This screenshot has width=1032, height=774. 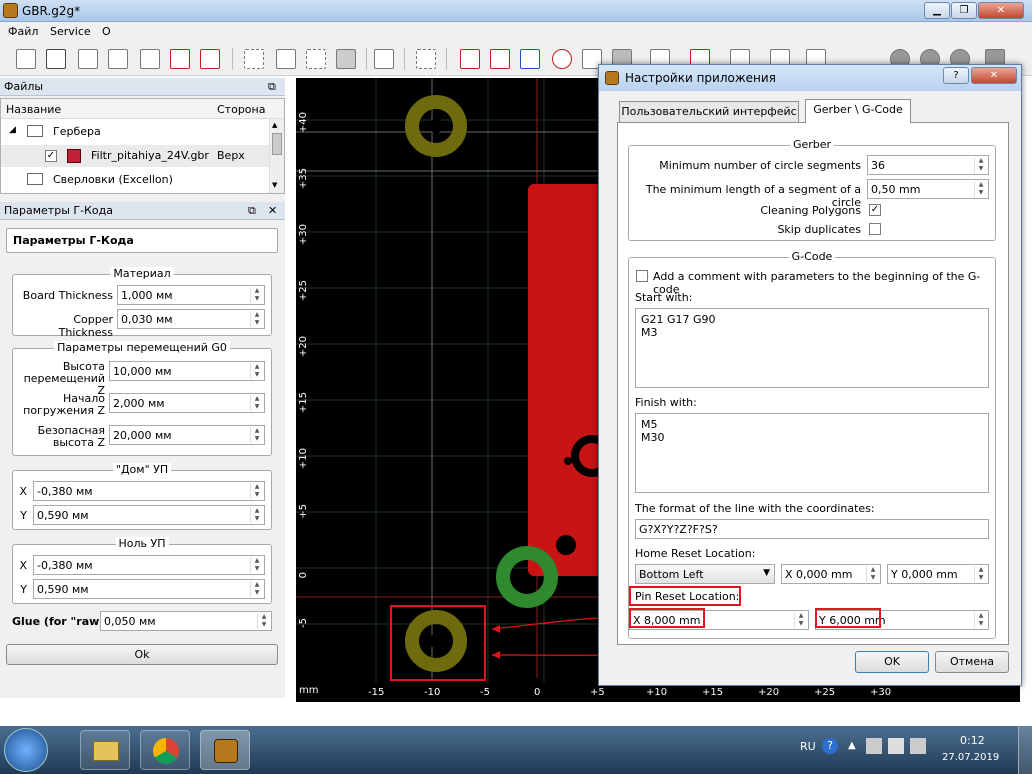 I want to click on g2g-app-icon, so click(x=225, y=750).